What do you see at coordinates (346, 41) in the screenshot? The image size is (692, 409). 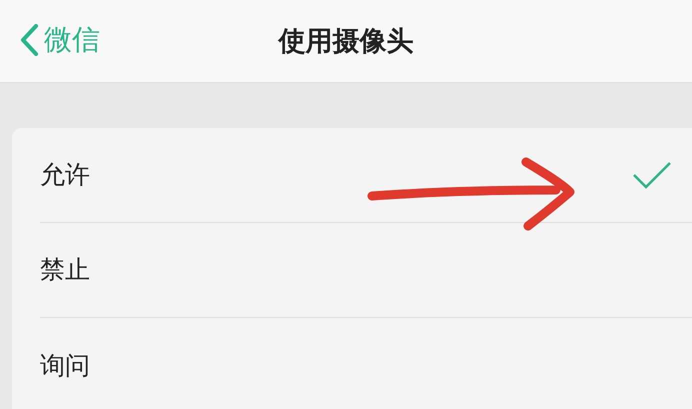 I see `page-title: 使用摄像头` at bounding box center [346, 41].